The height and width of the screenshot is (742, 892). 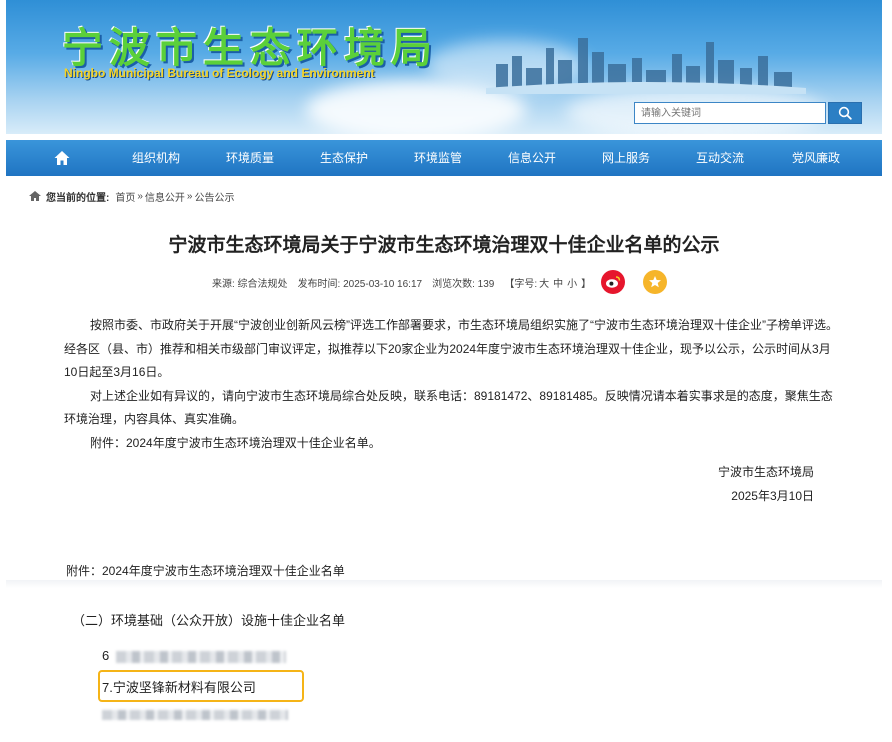 I want to click on search-icon, so click(x=845, y=113).